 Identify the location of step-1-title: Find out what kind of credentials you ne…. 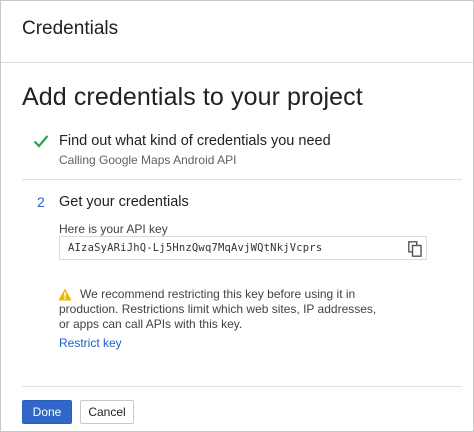
(195, 141).